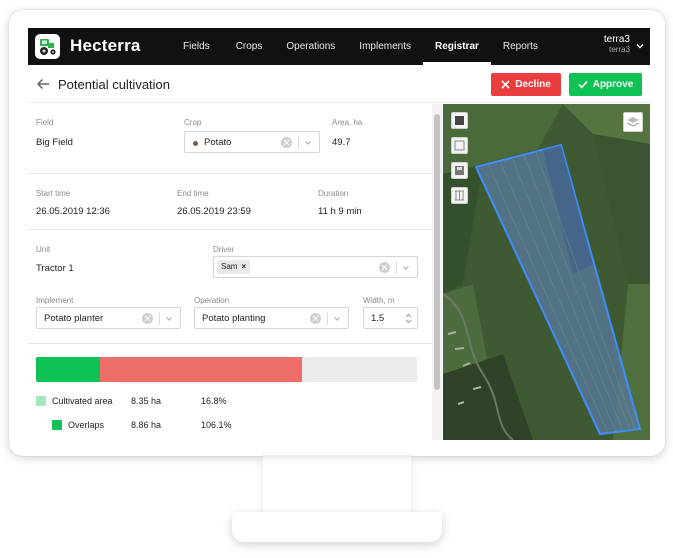 Image resolution: width=673 pixels, height=558 pixels. What do you see at coordinates (520, 46) in the screenshot?
I see `nav-reports: Reports` at bounding box center [520, 46].